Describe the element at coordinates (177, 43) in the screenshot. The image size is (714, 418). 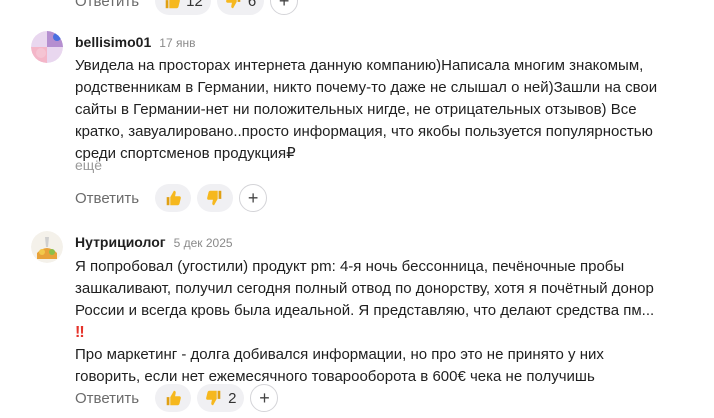
I see `comment-date: 17 янв` at that location.